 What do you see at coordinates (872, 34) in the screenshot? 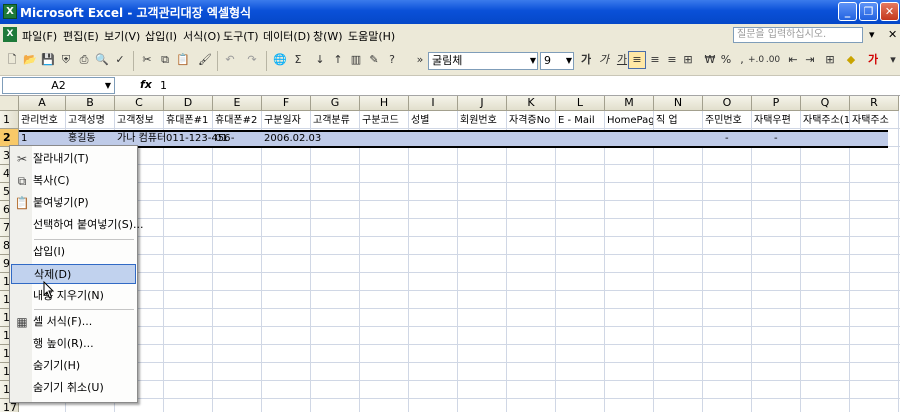
I see `doc-dropdown-icon: ▾` at bounding box center [872, 34].